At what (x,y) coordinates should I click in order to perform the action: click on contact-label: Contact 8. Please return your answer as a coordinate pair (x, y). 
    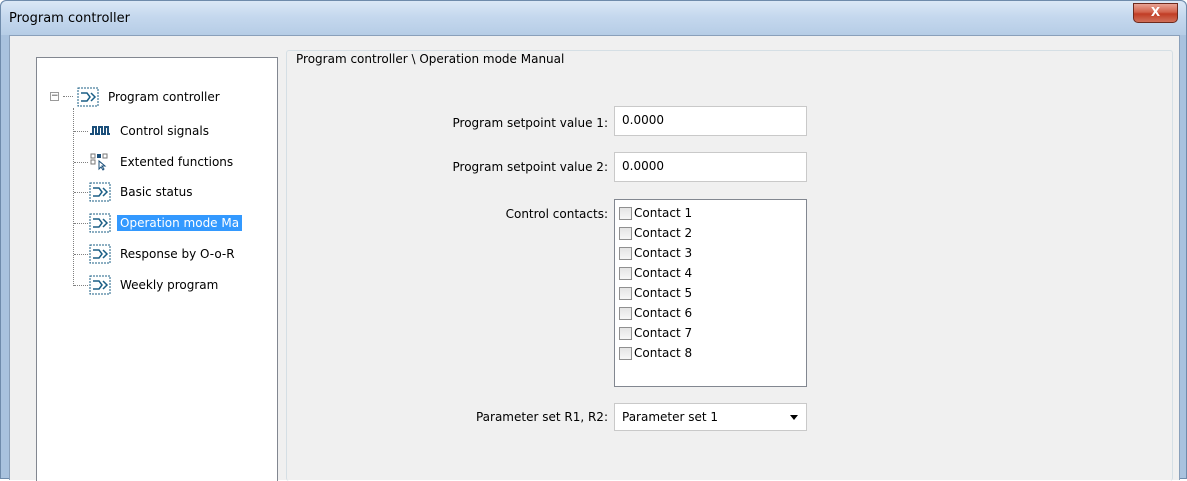
    Looking at the image, I should click on (663, 353).